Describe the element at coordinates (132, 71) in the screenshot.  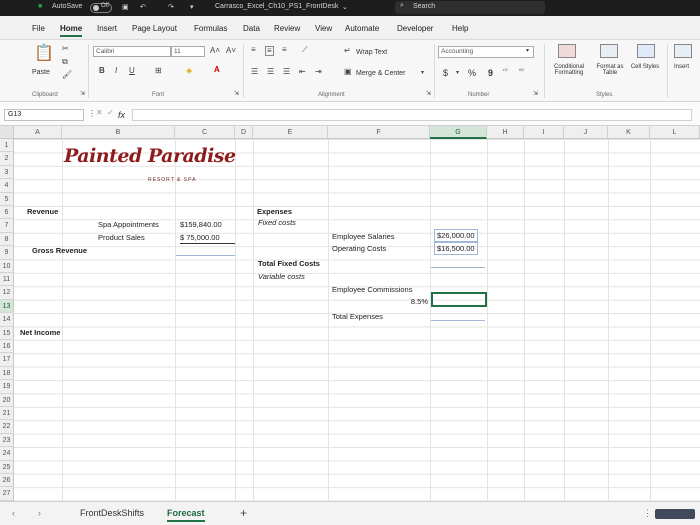
I see `underline-icon: U` at that location.